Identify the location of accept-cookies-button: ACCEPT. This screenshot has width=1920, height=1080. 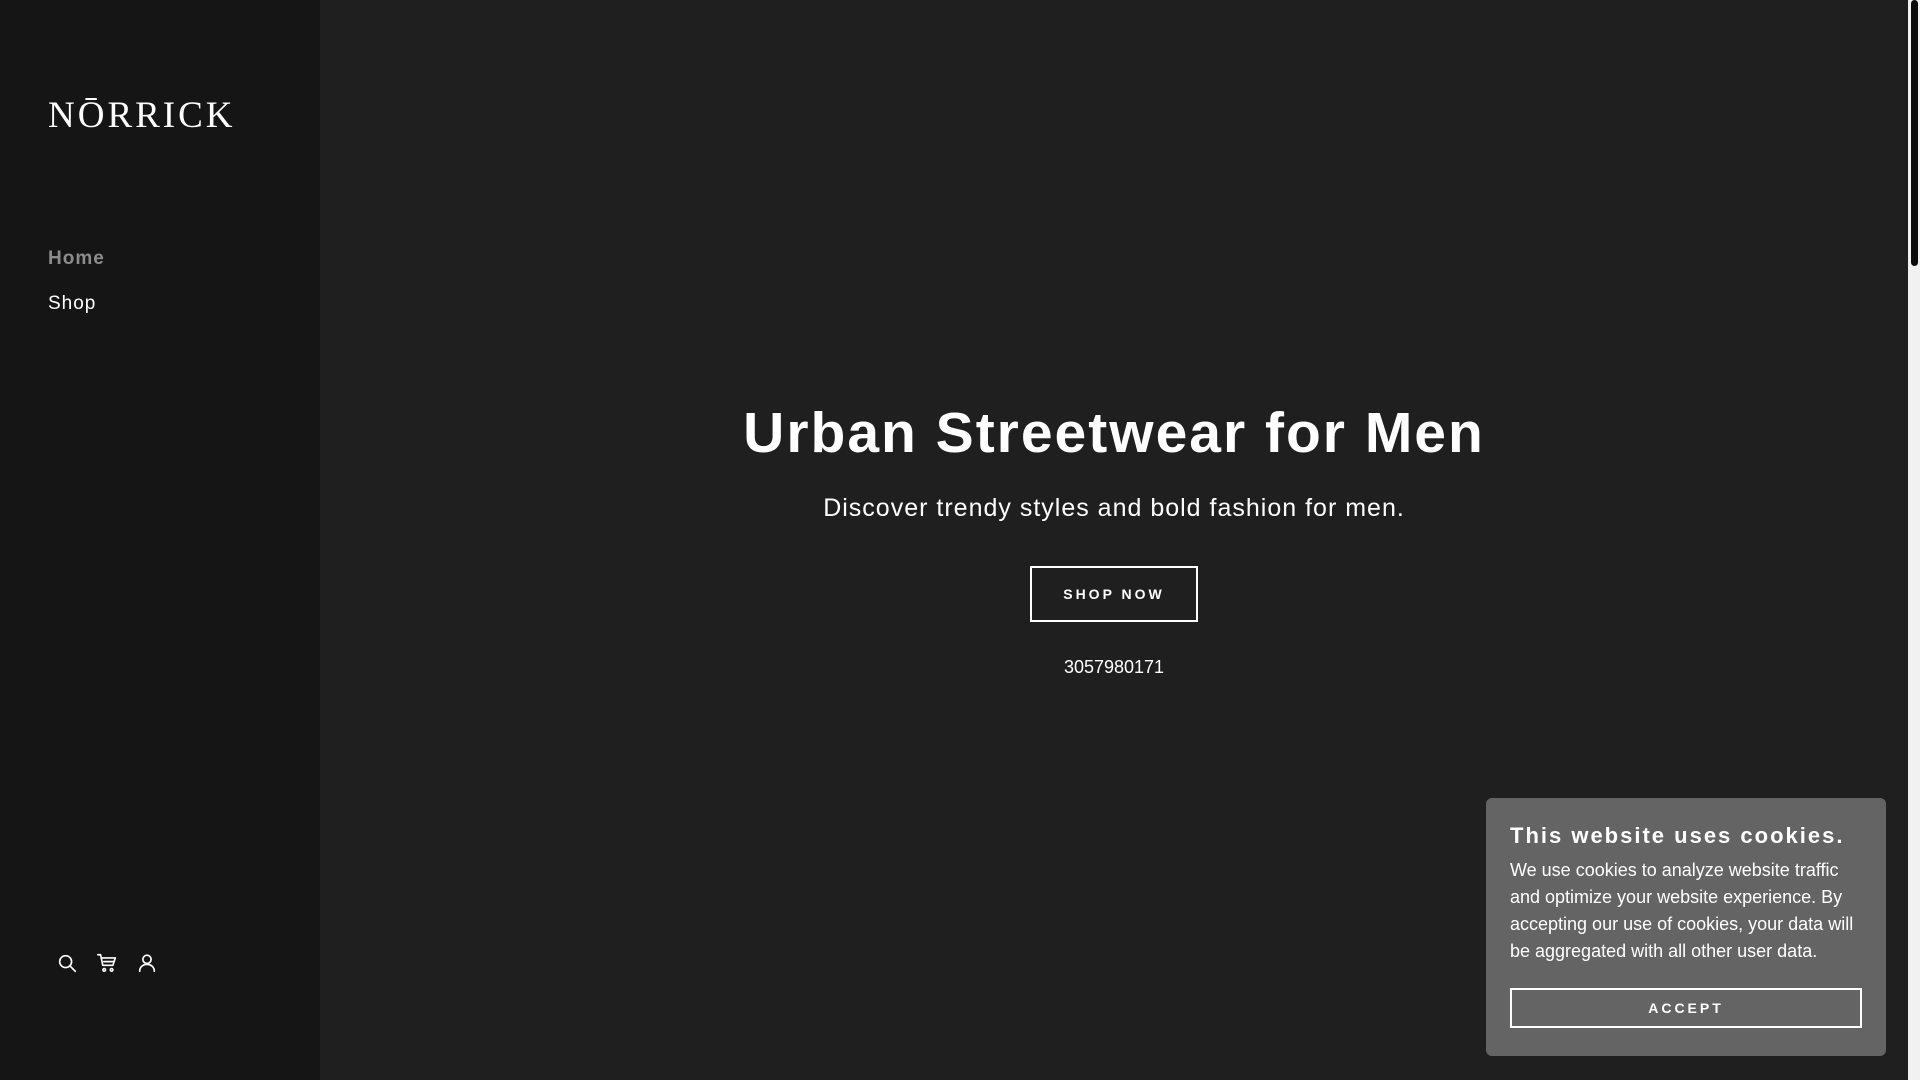
(1686, 1008).